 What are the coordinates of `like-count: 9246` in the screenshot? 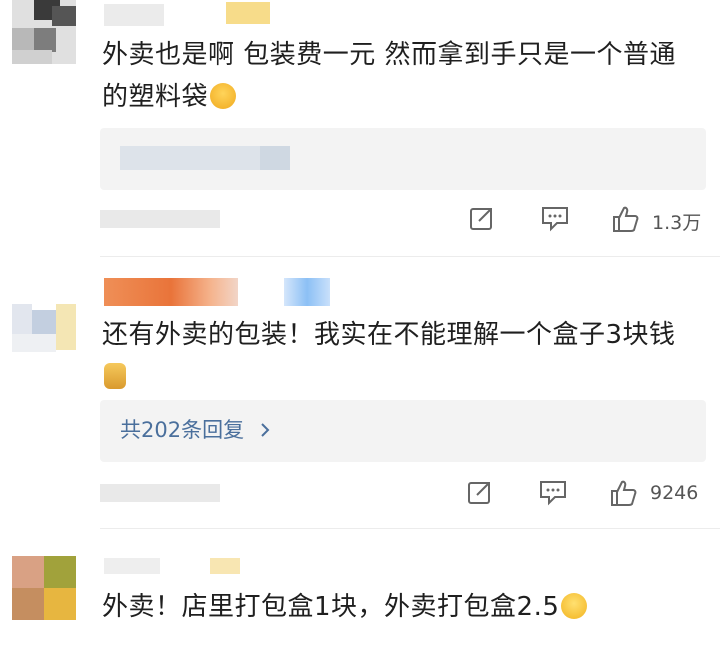 It's located at (674, 493).